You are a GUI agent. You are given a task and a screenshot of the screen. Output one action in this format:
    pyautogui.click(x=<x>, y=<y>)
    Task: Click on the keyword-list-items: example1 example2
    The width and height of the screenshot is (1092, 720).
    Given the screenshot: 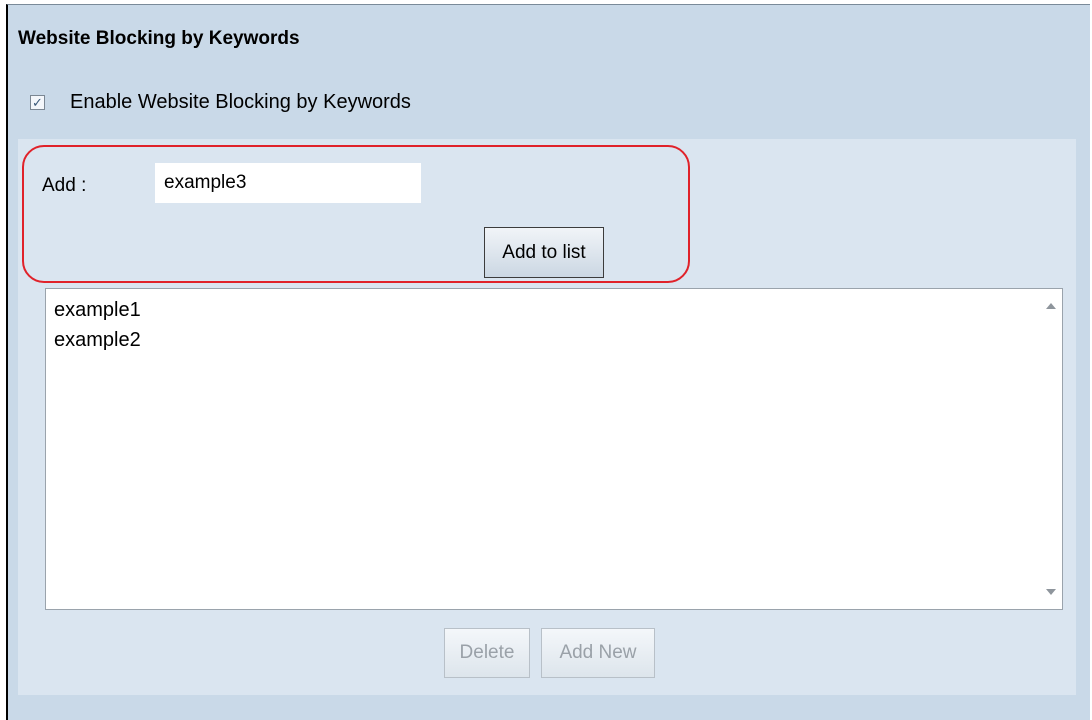 What is the action you would take?
    pyautogui.click(x=97, y=325)
    